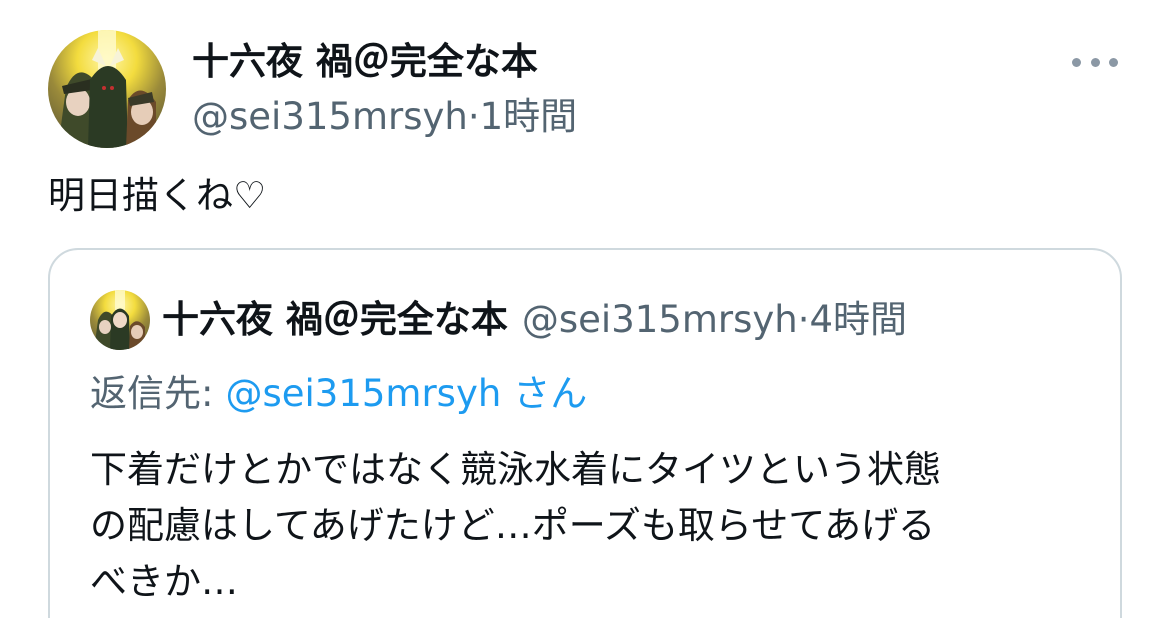 This screenshot has height=618, width=1170. Describe the element at coordinates (858, 319) in the screenshot. I see `quoted-timestamp: 4時間` at that location.